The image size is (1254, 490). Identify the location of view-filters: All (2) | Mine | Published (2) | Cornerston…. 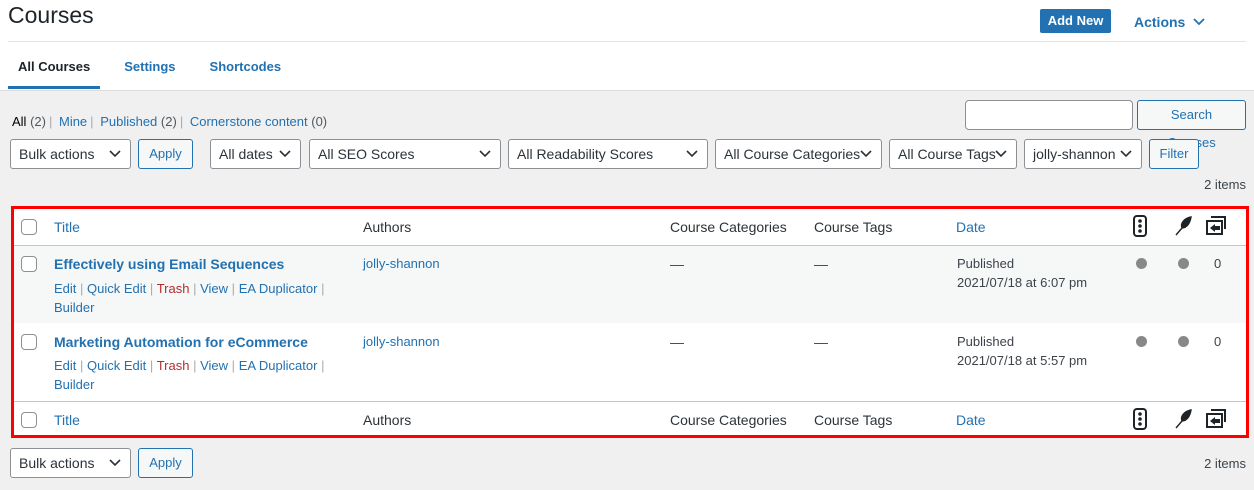
(170, 121).